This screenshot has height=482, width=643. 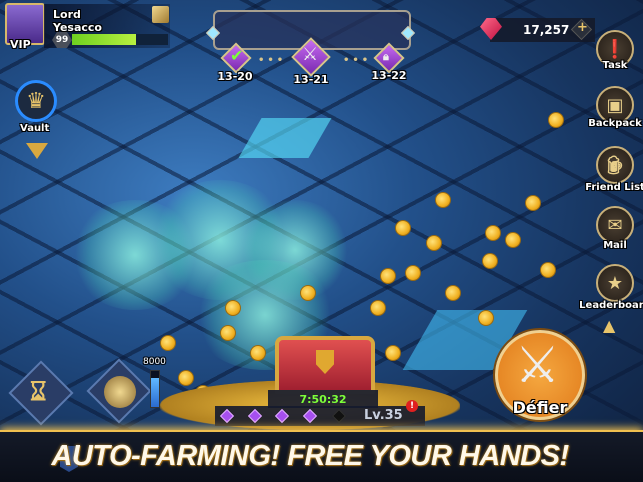 What do you see at coordinates (310, 456) in the screenshot?
I see `banner-text: AUTO-FARMING! FREE YOUR HANDS!` at bounding box center [310, 456].